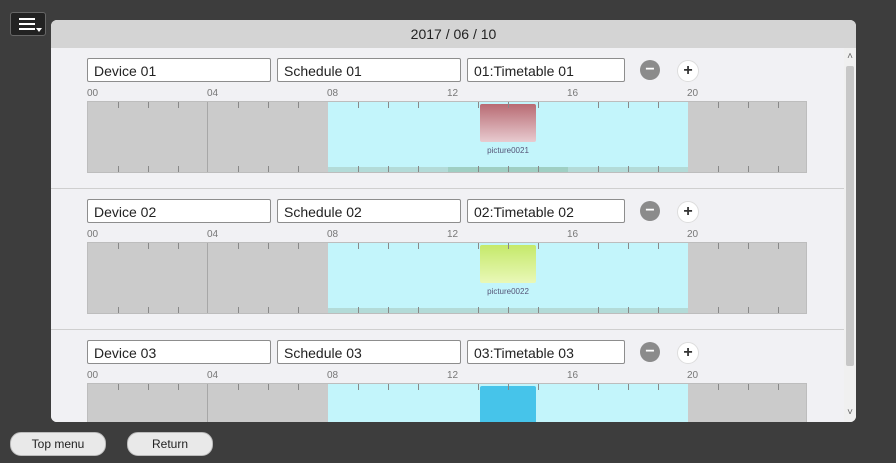 The width and height of the screenshot is (896, 463). What do you see at coordinates (170, 444) in the screenshot?
I see `return-button: Return` at bounding box center [170, 444].